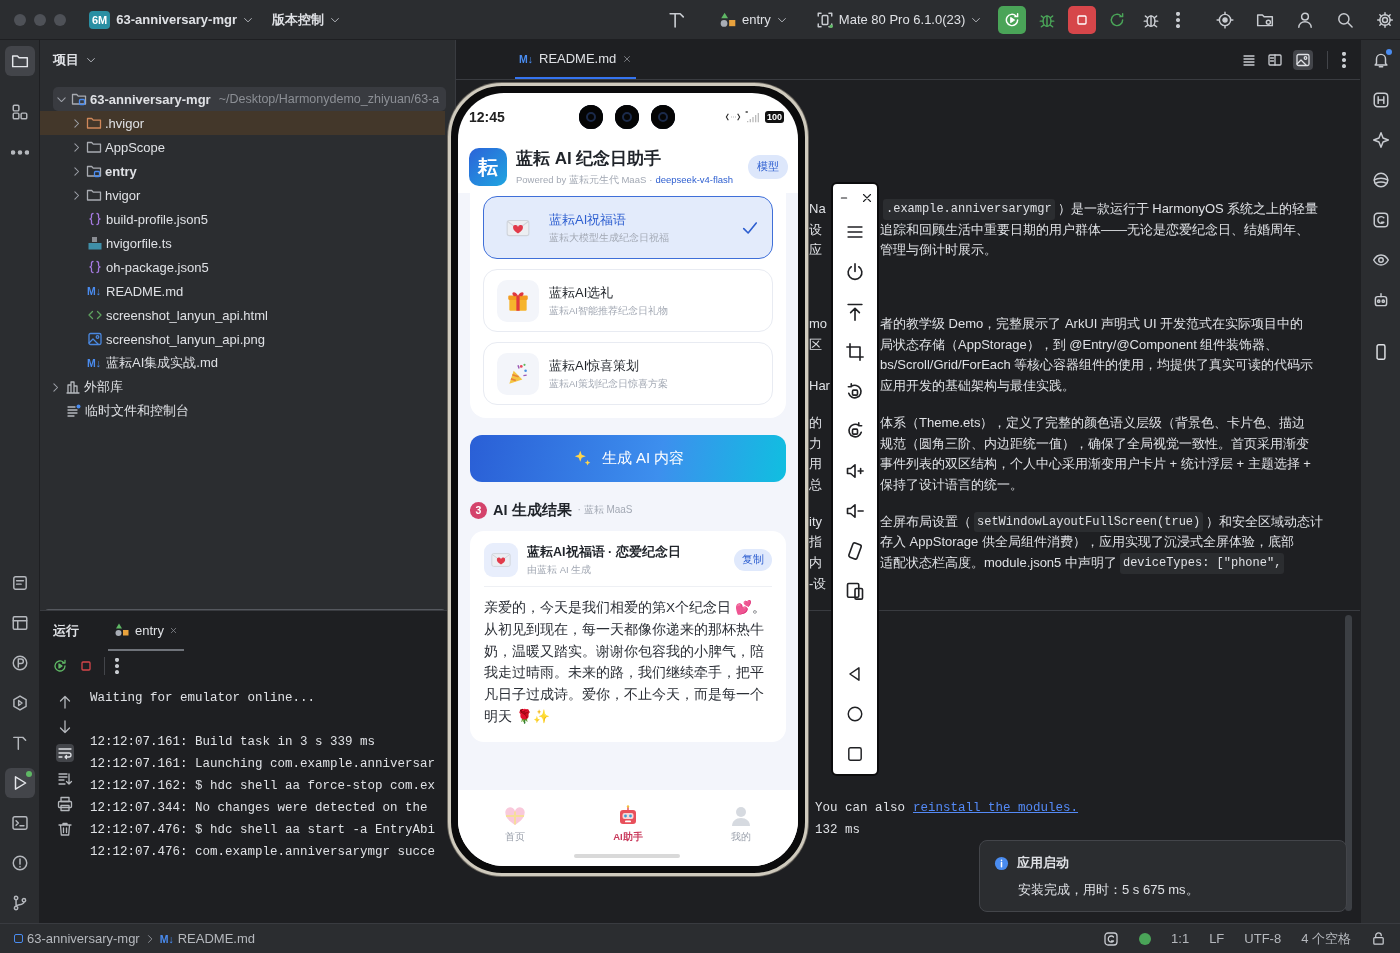 This screenshot has height=953, width=1400. I want to click on file-encoding: UTF-8, so click(1263, 938).